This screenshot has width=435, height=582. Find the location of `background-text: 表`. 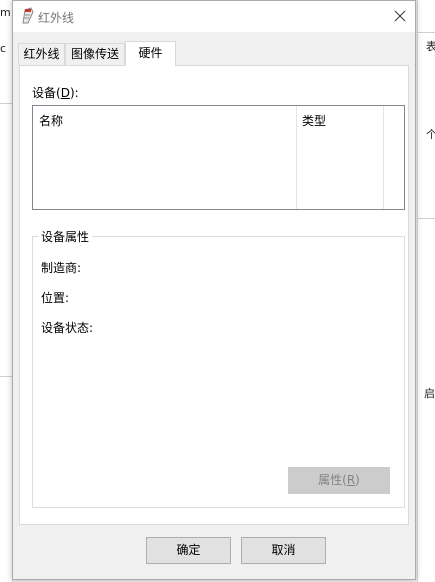

background-text: 表 is located at coordinates (430, 46).